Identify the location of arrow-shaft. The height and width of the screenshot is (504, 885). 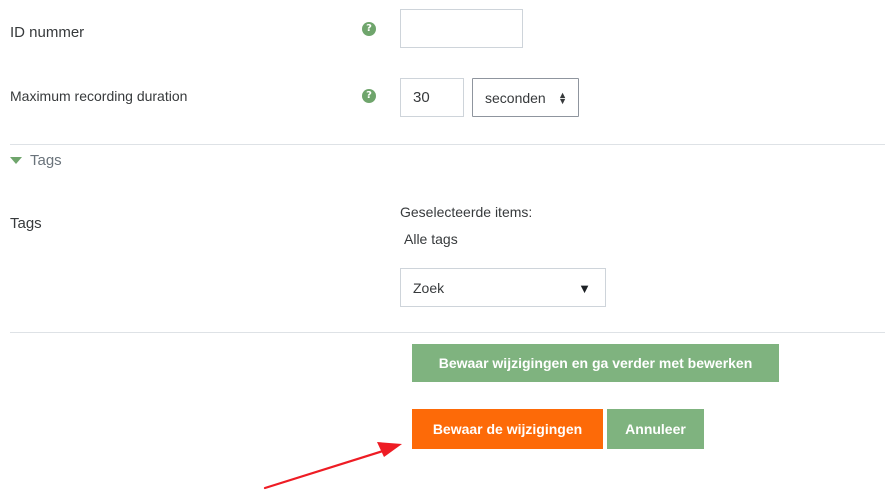
(324, 469).